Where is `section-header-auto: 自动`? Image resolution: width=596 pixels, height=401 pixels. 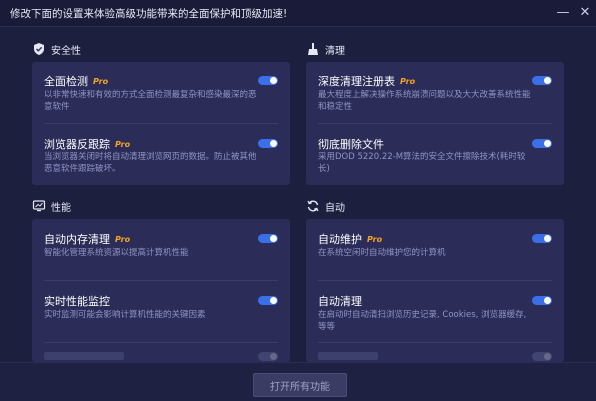
section-header-auto: 自动 is located at coordinates (325, 206).